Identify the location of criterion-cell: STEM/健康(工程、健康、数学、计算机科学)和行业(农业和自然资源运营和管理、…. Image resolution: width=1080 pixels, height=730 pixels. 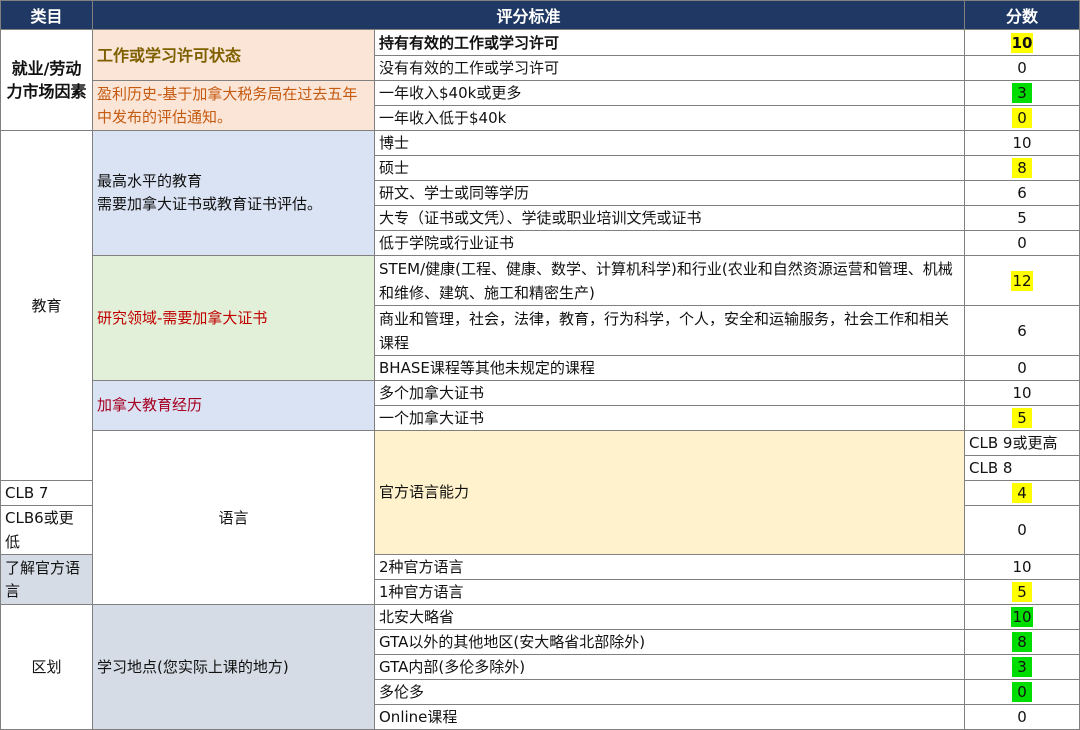
(669, 280).